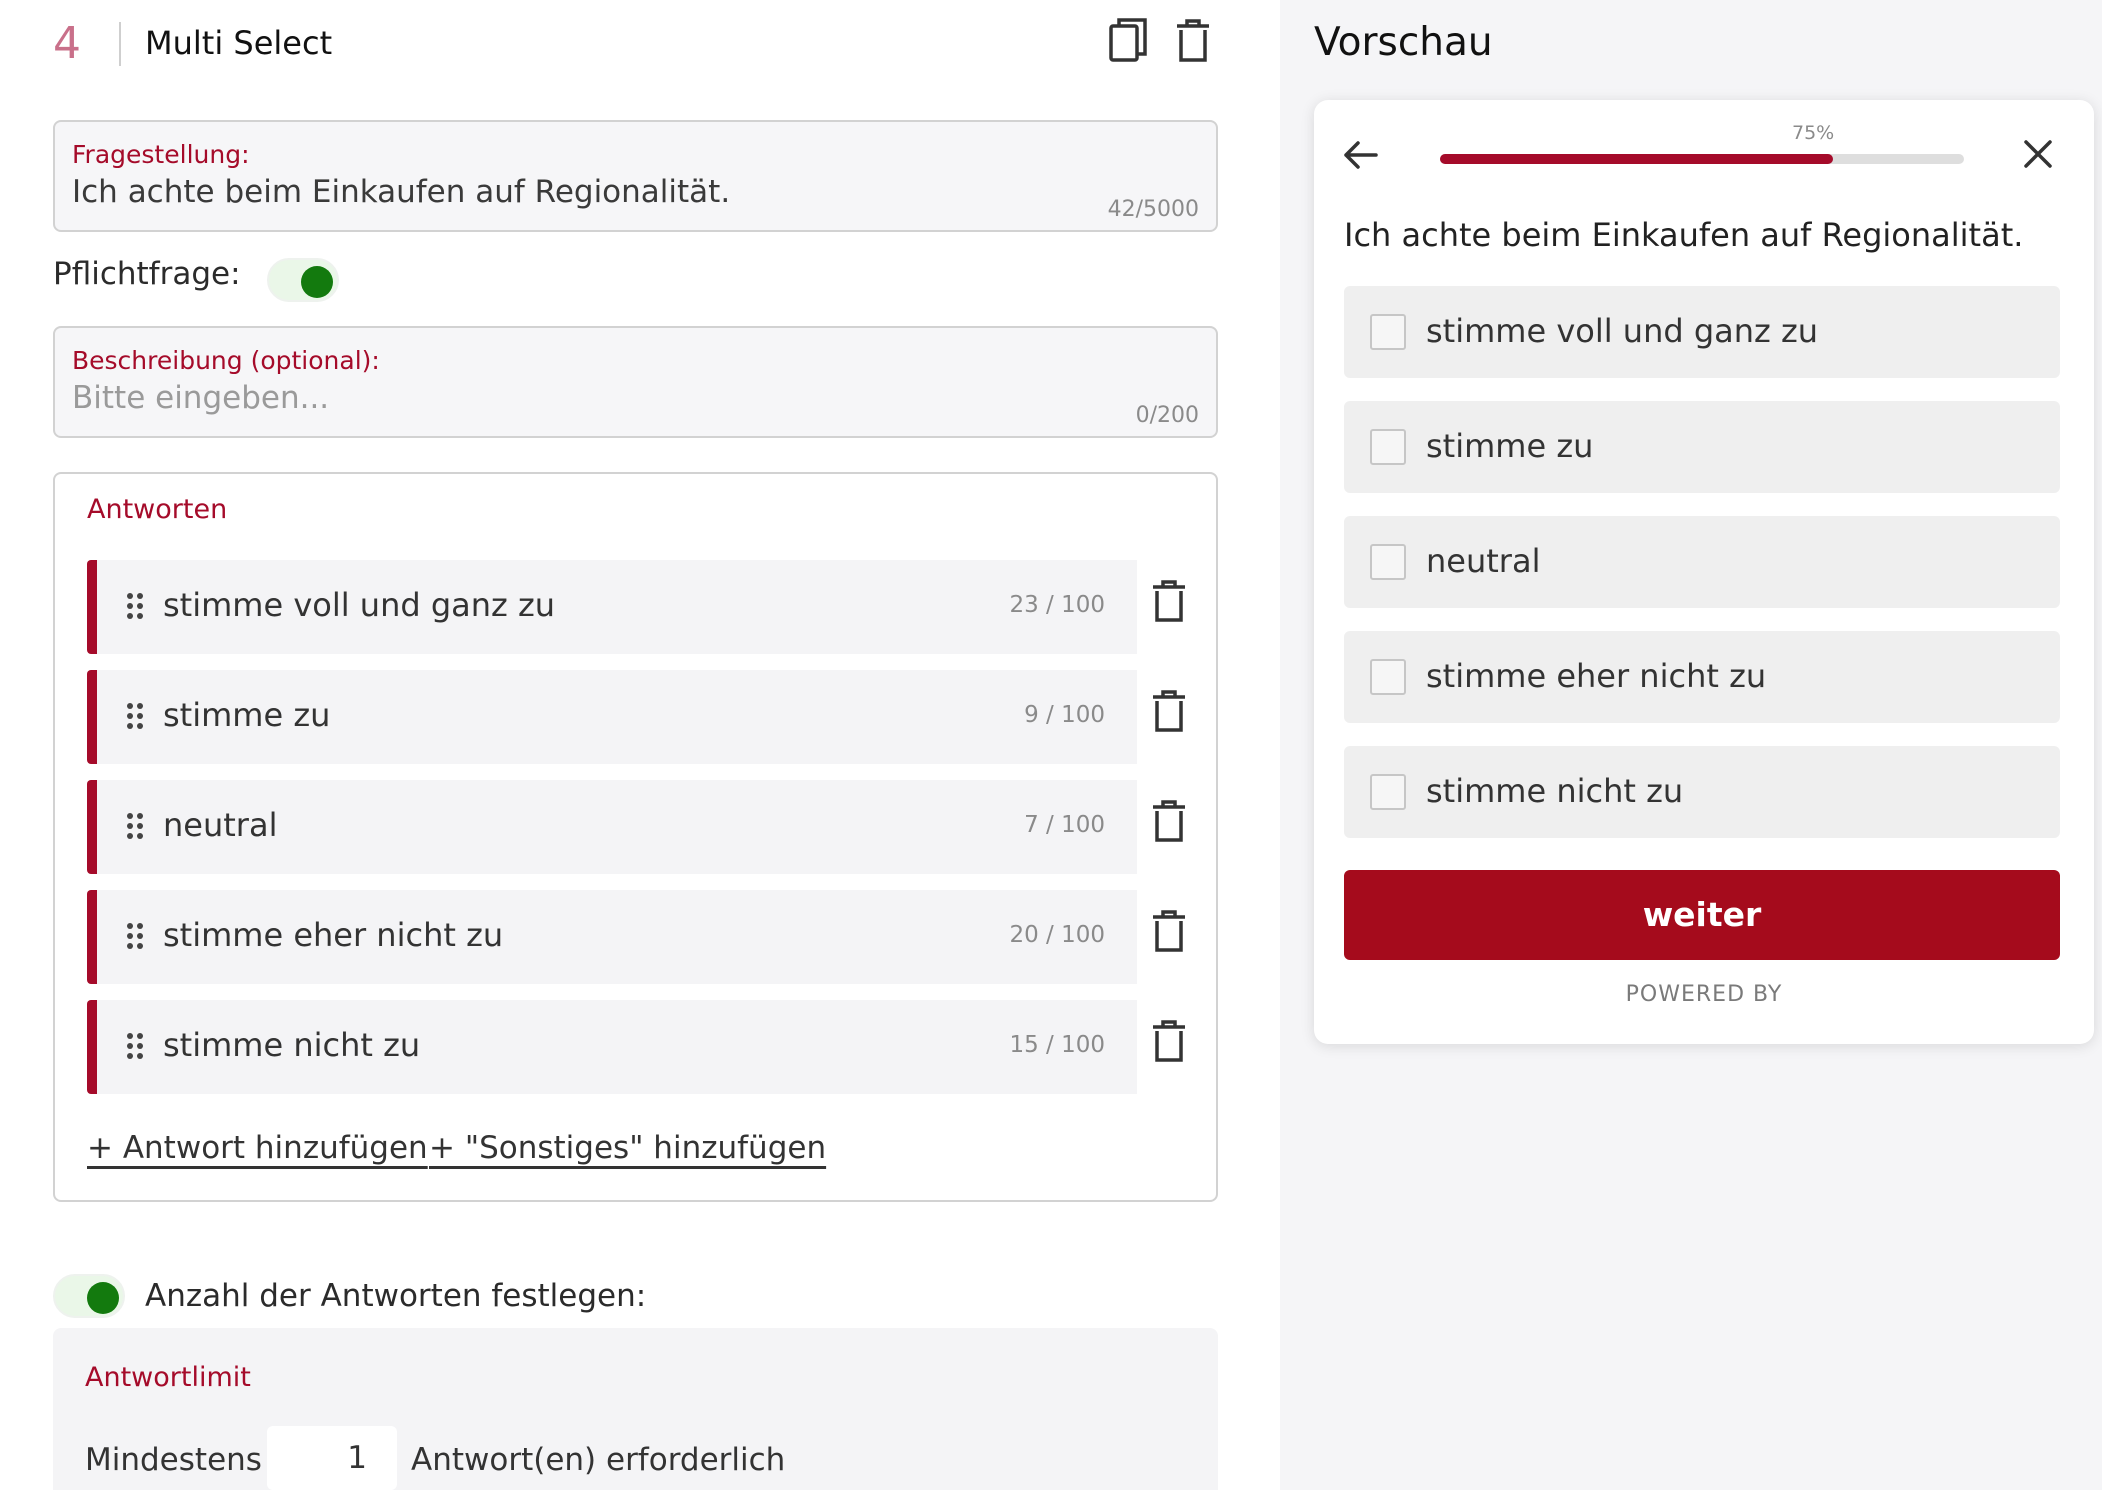  I want to click on answer-text: neutral, so click(220, 825).